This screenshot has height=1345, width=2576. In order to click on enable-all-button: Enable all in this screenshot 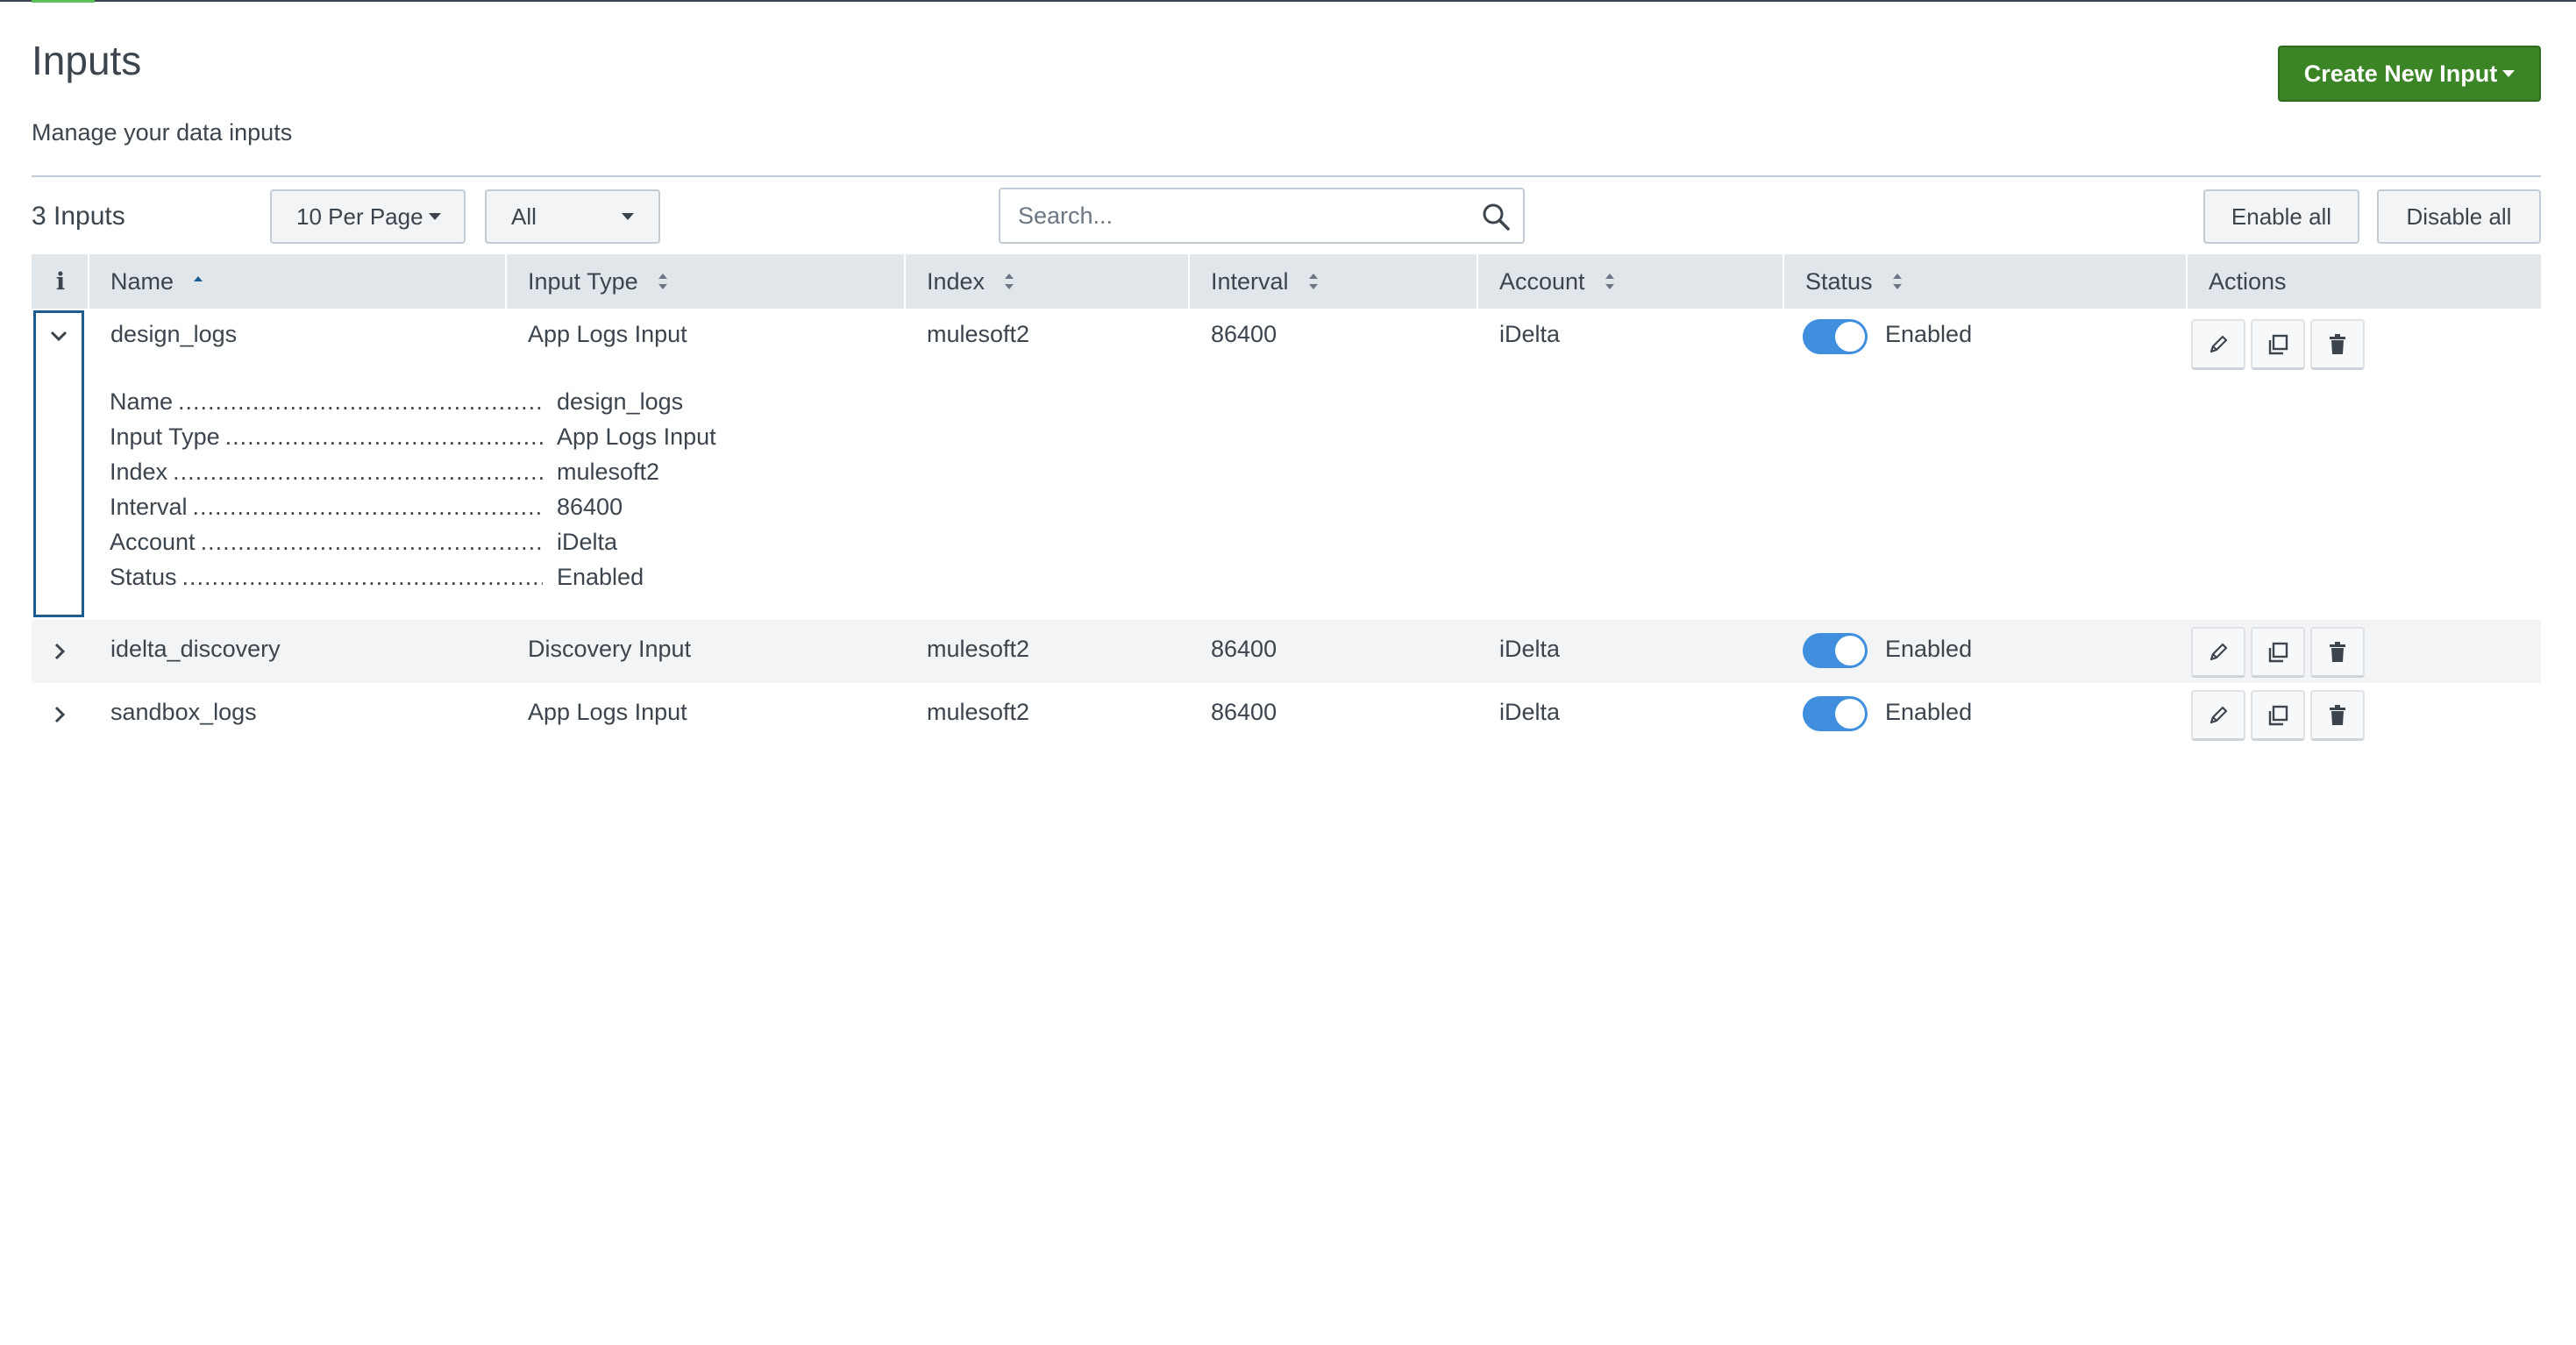, I will do `click(2281, 216)`.